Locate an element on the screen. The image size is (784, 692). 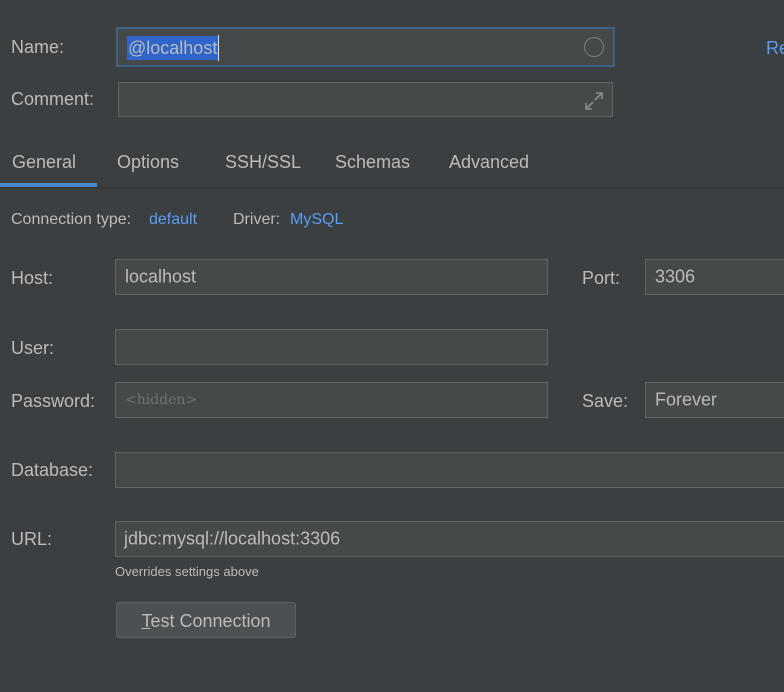
top-right-link: Re is located at coordinates (775, 48).